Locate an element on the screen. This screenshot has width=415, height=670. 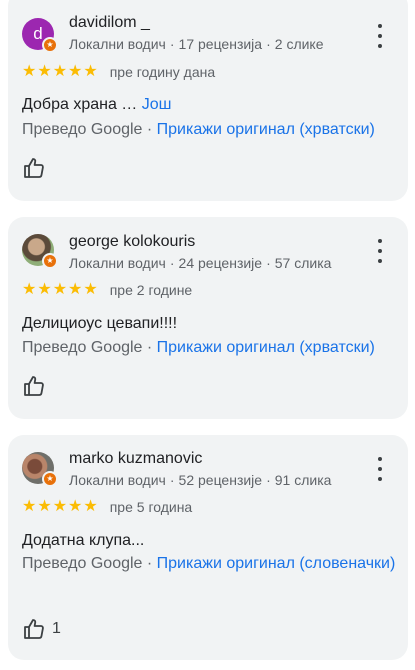
like-button: 1 is located at coordinates (41, 629).